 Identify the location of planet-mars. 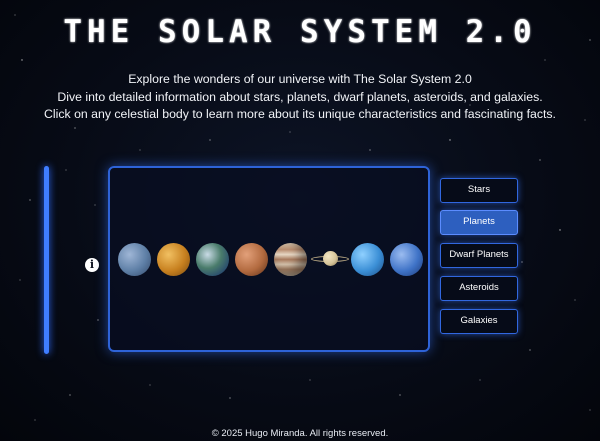
(251, 259).